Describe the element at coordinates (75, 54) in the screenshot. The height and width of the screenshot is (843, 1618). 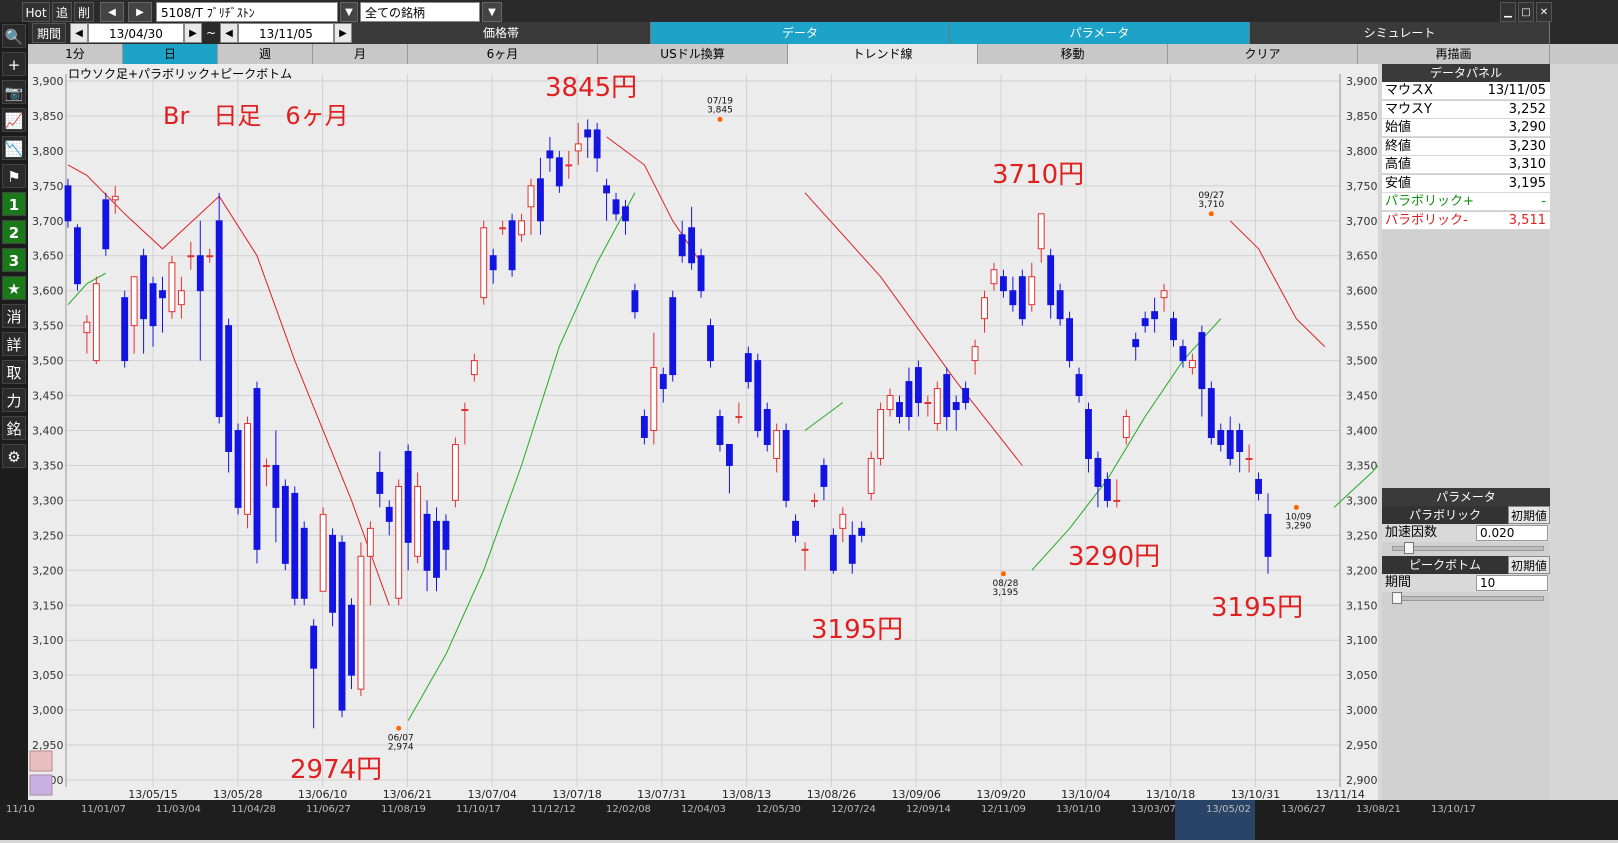
I see `tab-1min: 1分` at that location.